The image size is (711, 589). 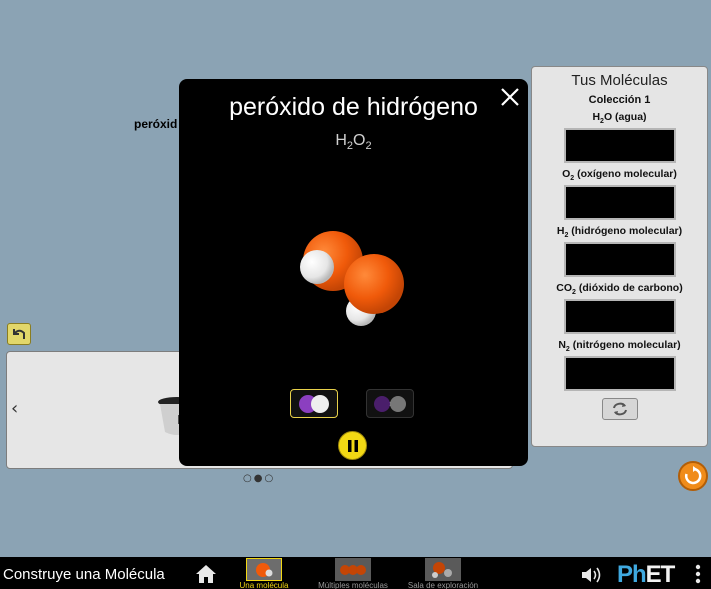 I want to click on collection-item: H2O (agua), so click(x=619, y=136).